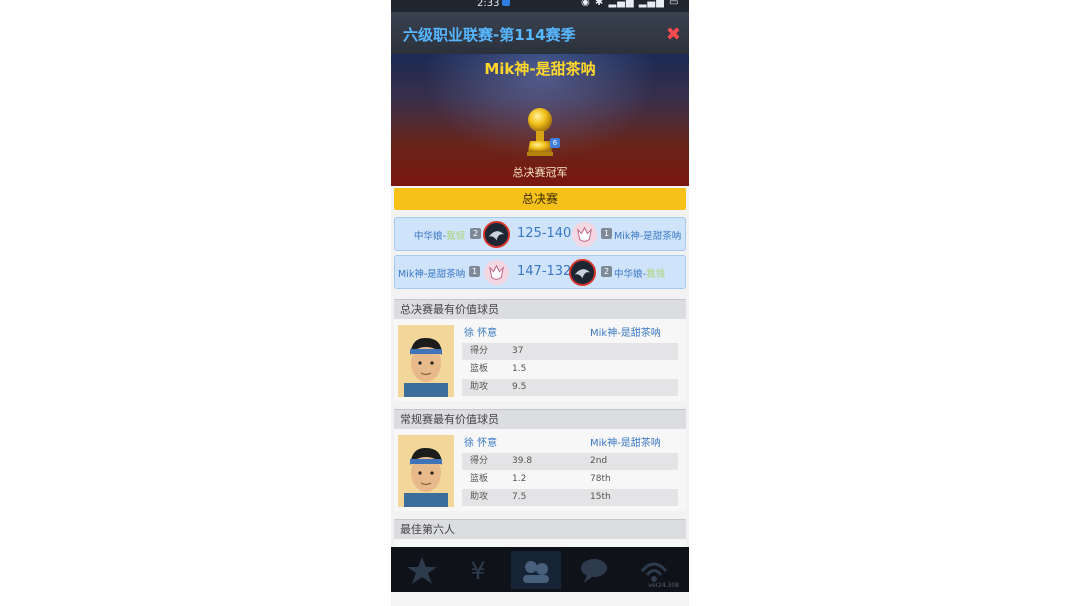 This screenshot has height=606, width=1080. I want to click on stat-value: 1.5, so click(519, 369).